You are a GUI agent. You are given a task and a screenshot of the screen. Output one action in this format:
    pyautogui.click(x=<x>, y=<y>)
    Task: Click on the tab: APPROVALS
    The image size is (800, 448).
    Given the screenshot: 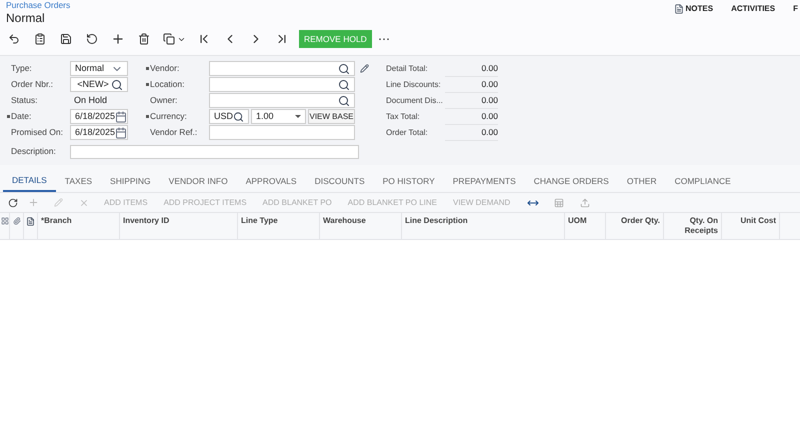 What is the action you would take?
    pyautogui.click(x=271, y=181)
    